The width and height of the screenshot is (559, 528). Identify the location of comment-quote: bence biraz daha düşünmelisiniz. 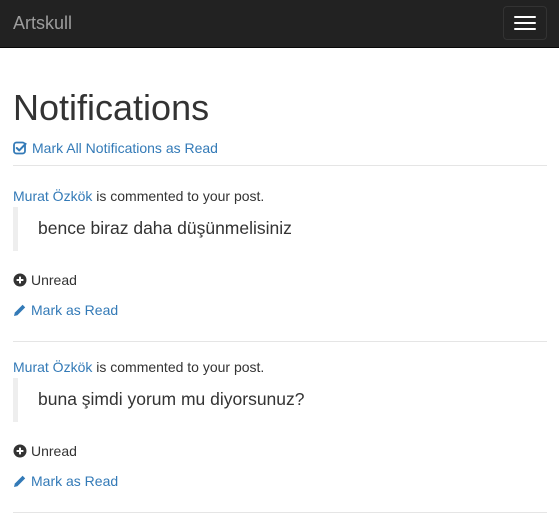
(280, 229).